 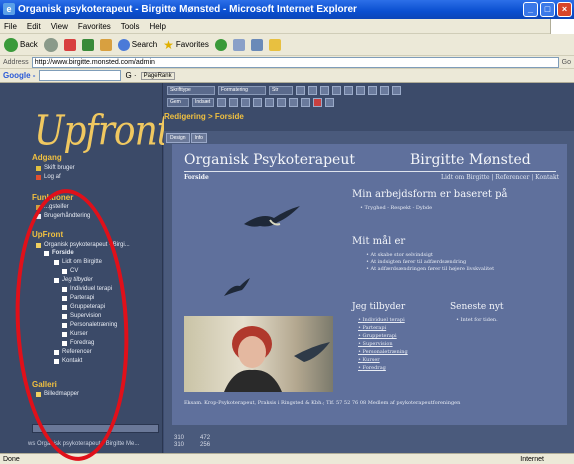 What do you see at coordinates (430, 194) in the screenshot?
I see `heading-method: Min arbejdsform er baseret på` at bounding box center [430, 194].